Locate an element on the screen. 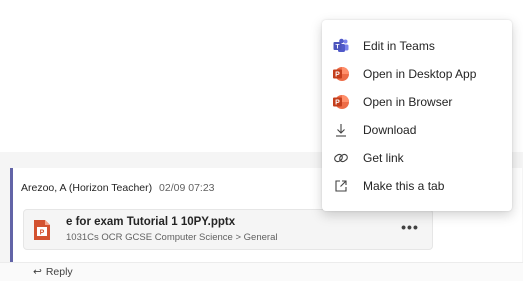 This screenshot has height=281, width=523. menu-item-label: Open in Browser is located at coordinates (408, 102).